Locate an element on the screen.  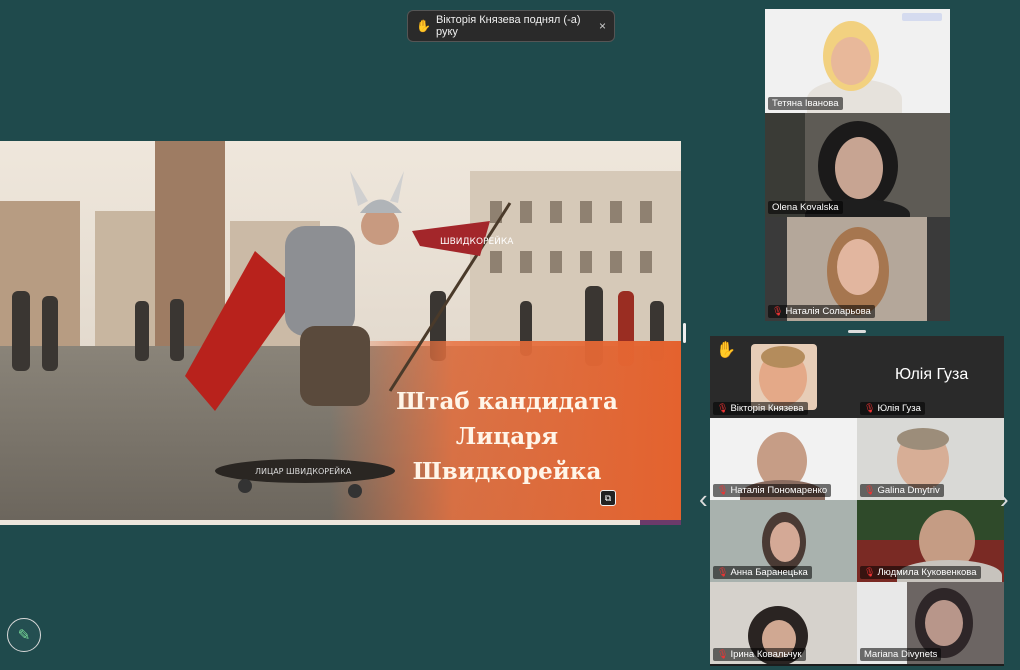
video-tile: ✋ 🎙 Вікторія Князева is located at coordinates (783, 377).